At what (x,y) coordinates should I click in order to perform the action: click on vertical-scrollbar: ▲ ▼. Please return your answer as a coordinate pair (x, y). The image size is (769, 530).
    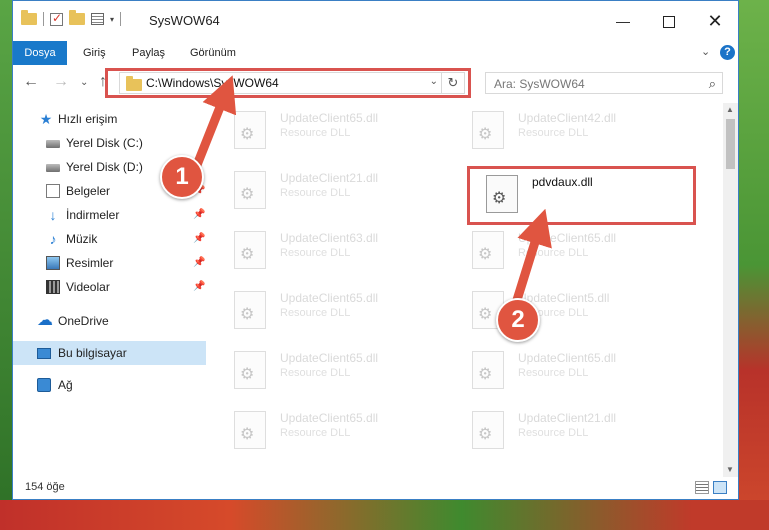
    Looking at the image, I should click on (730, 291).